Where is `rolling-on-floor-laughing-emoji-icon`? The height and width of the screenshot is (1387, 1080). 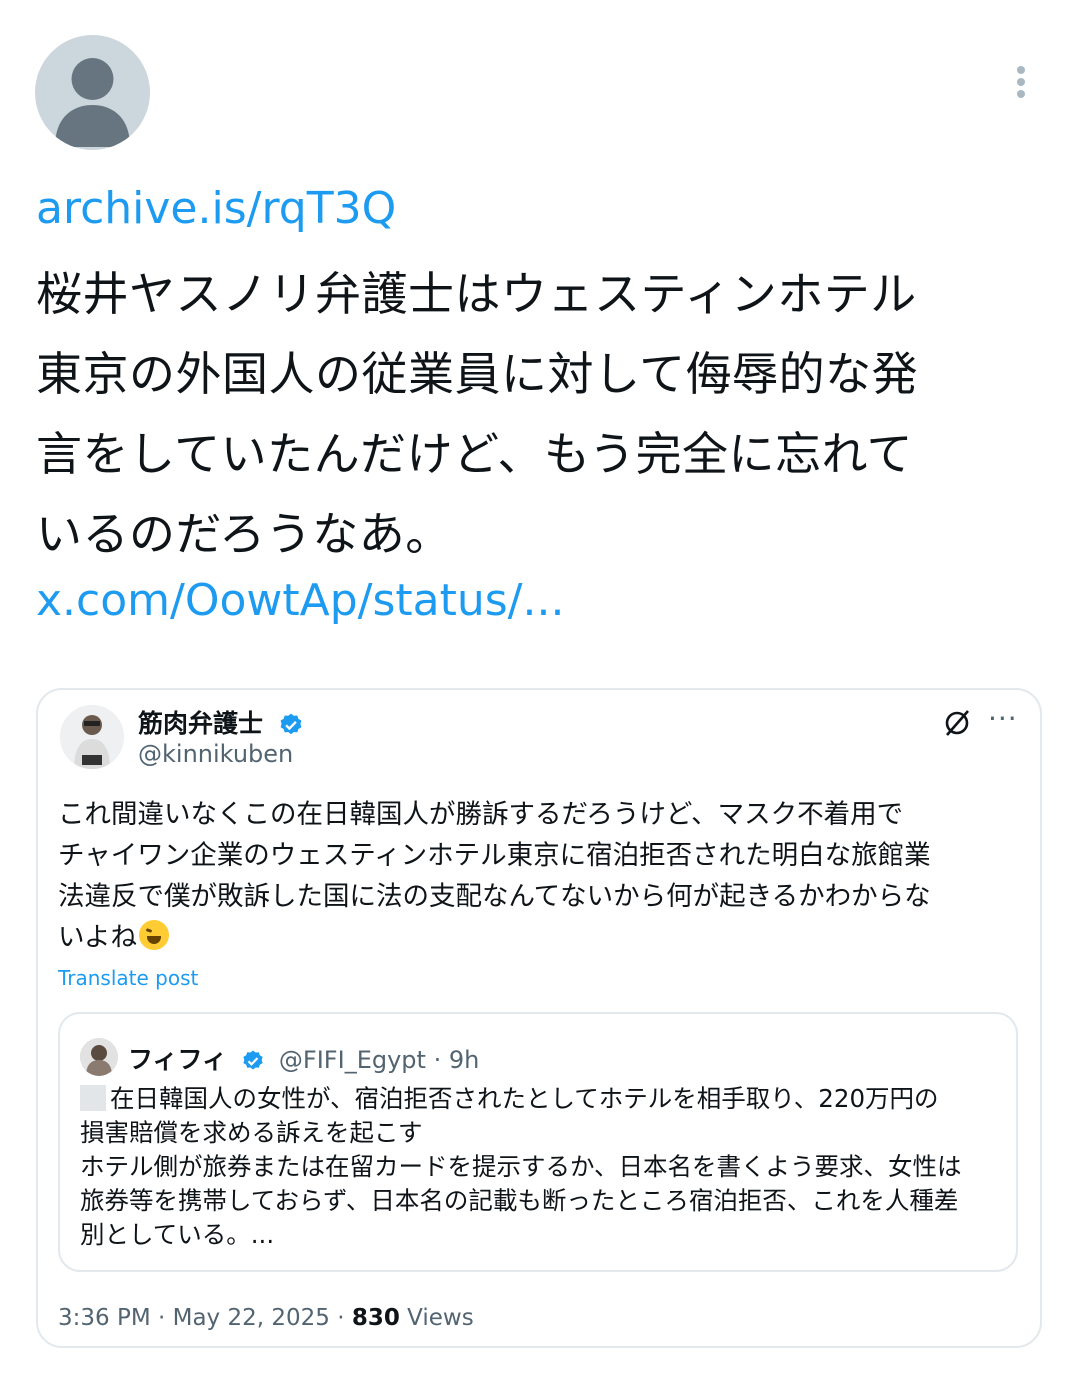 rolling-on-floor-laughing-emoji-icon is located at coordinates (153, 935).